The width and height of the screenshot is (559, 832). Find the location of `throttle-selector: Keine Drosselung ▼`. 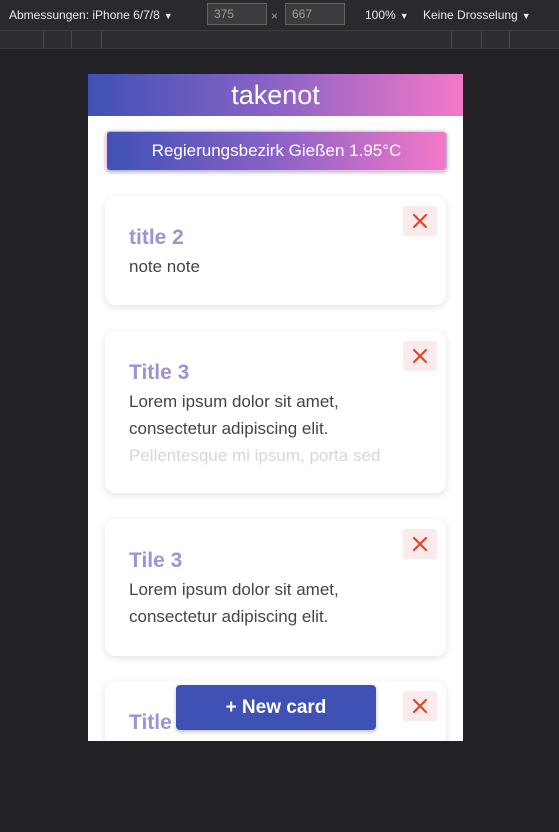

throttle-selector: Keine Drosselung ▼ is located at coordinates (477, 15).